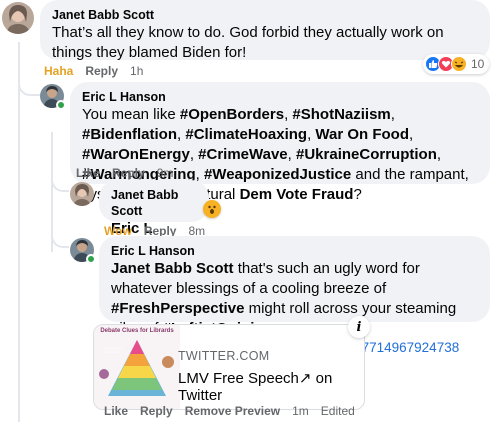 The width and height of the screenshot is (500, 422). I want to click on reaction-summary: 10, so click(456, 64).